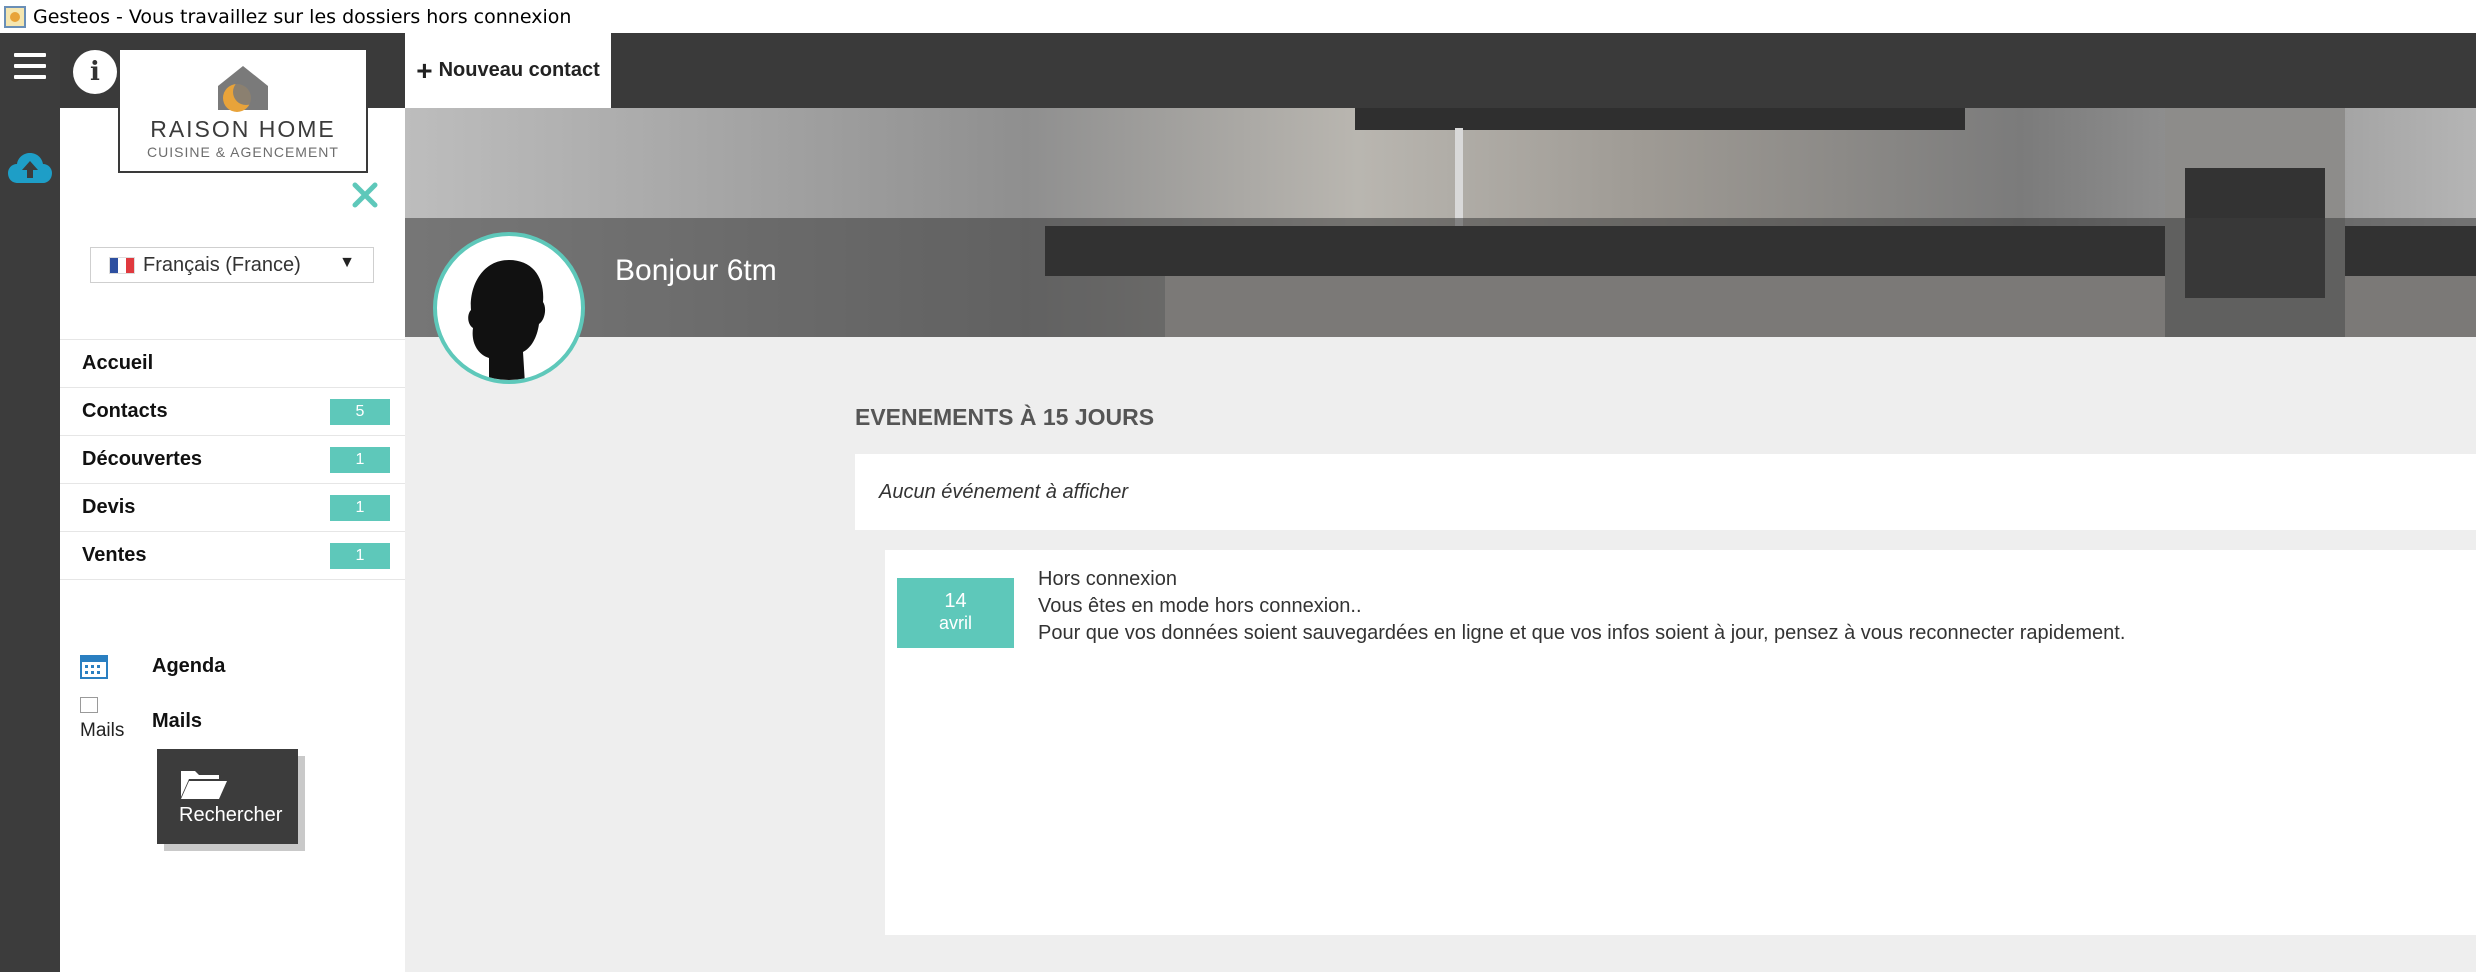  Describe the element at coordinates (1665, 492) in the screenshot. I see `events-empty-panel: Aucun événement à afficher` at that location.